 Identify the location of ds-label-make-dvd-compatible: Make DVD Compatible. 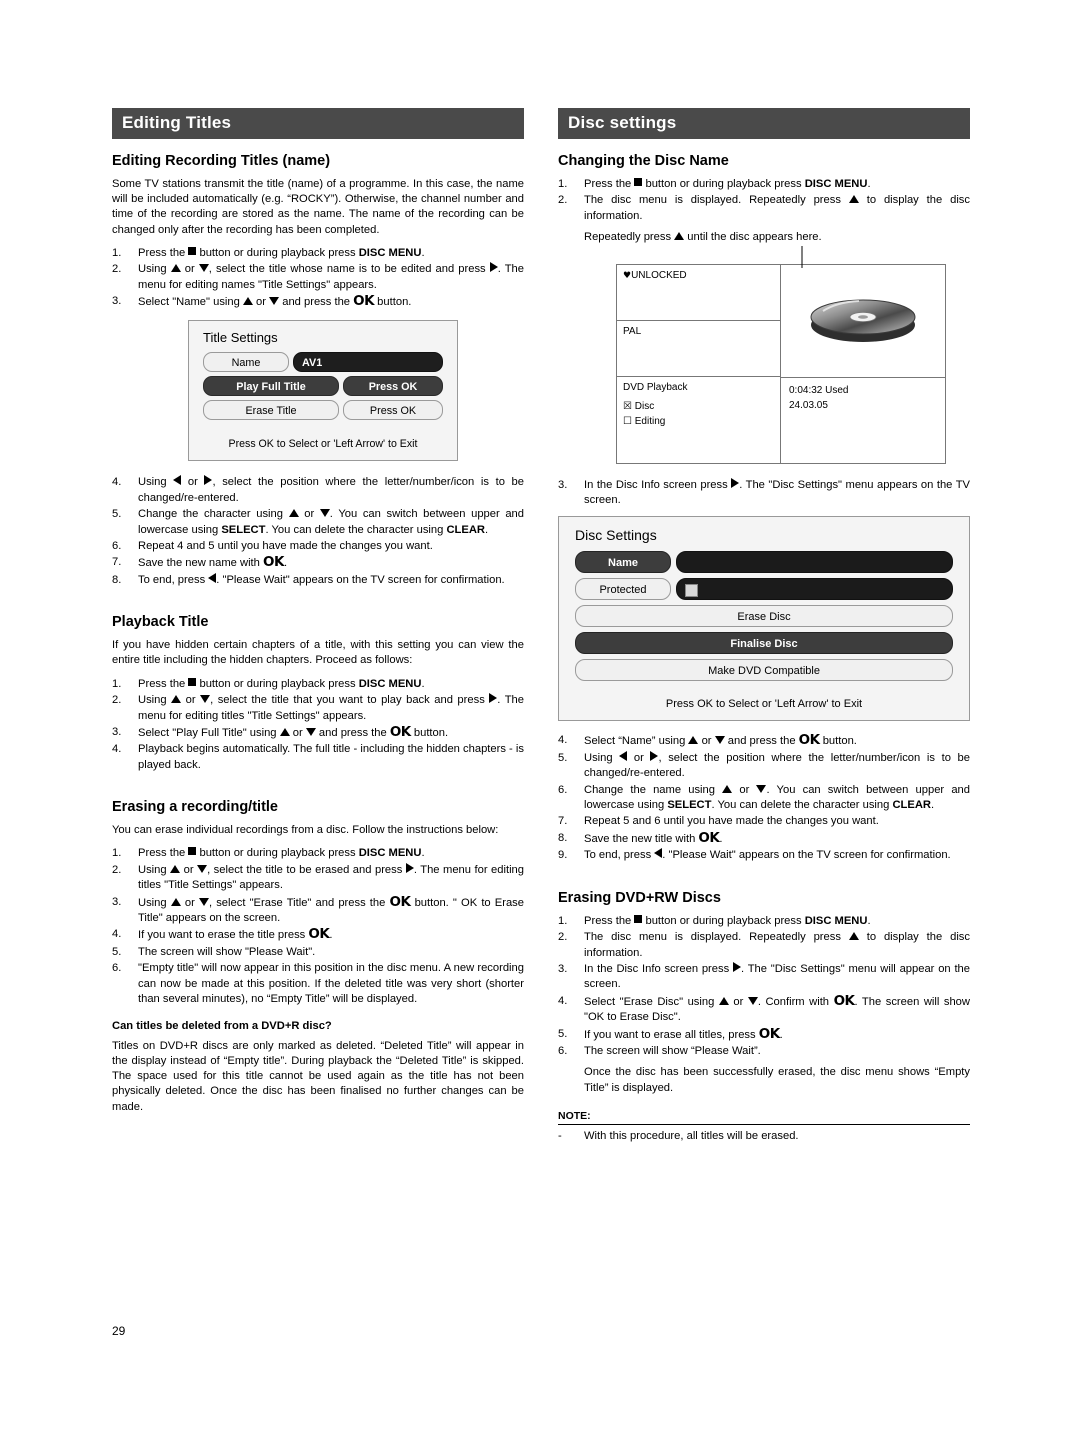
(764, 670).